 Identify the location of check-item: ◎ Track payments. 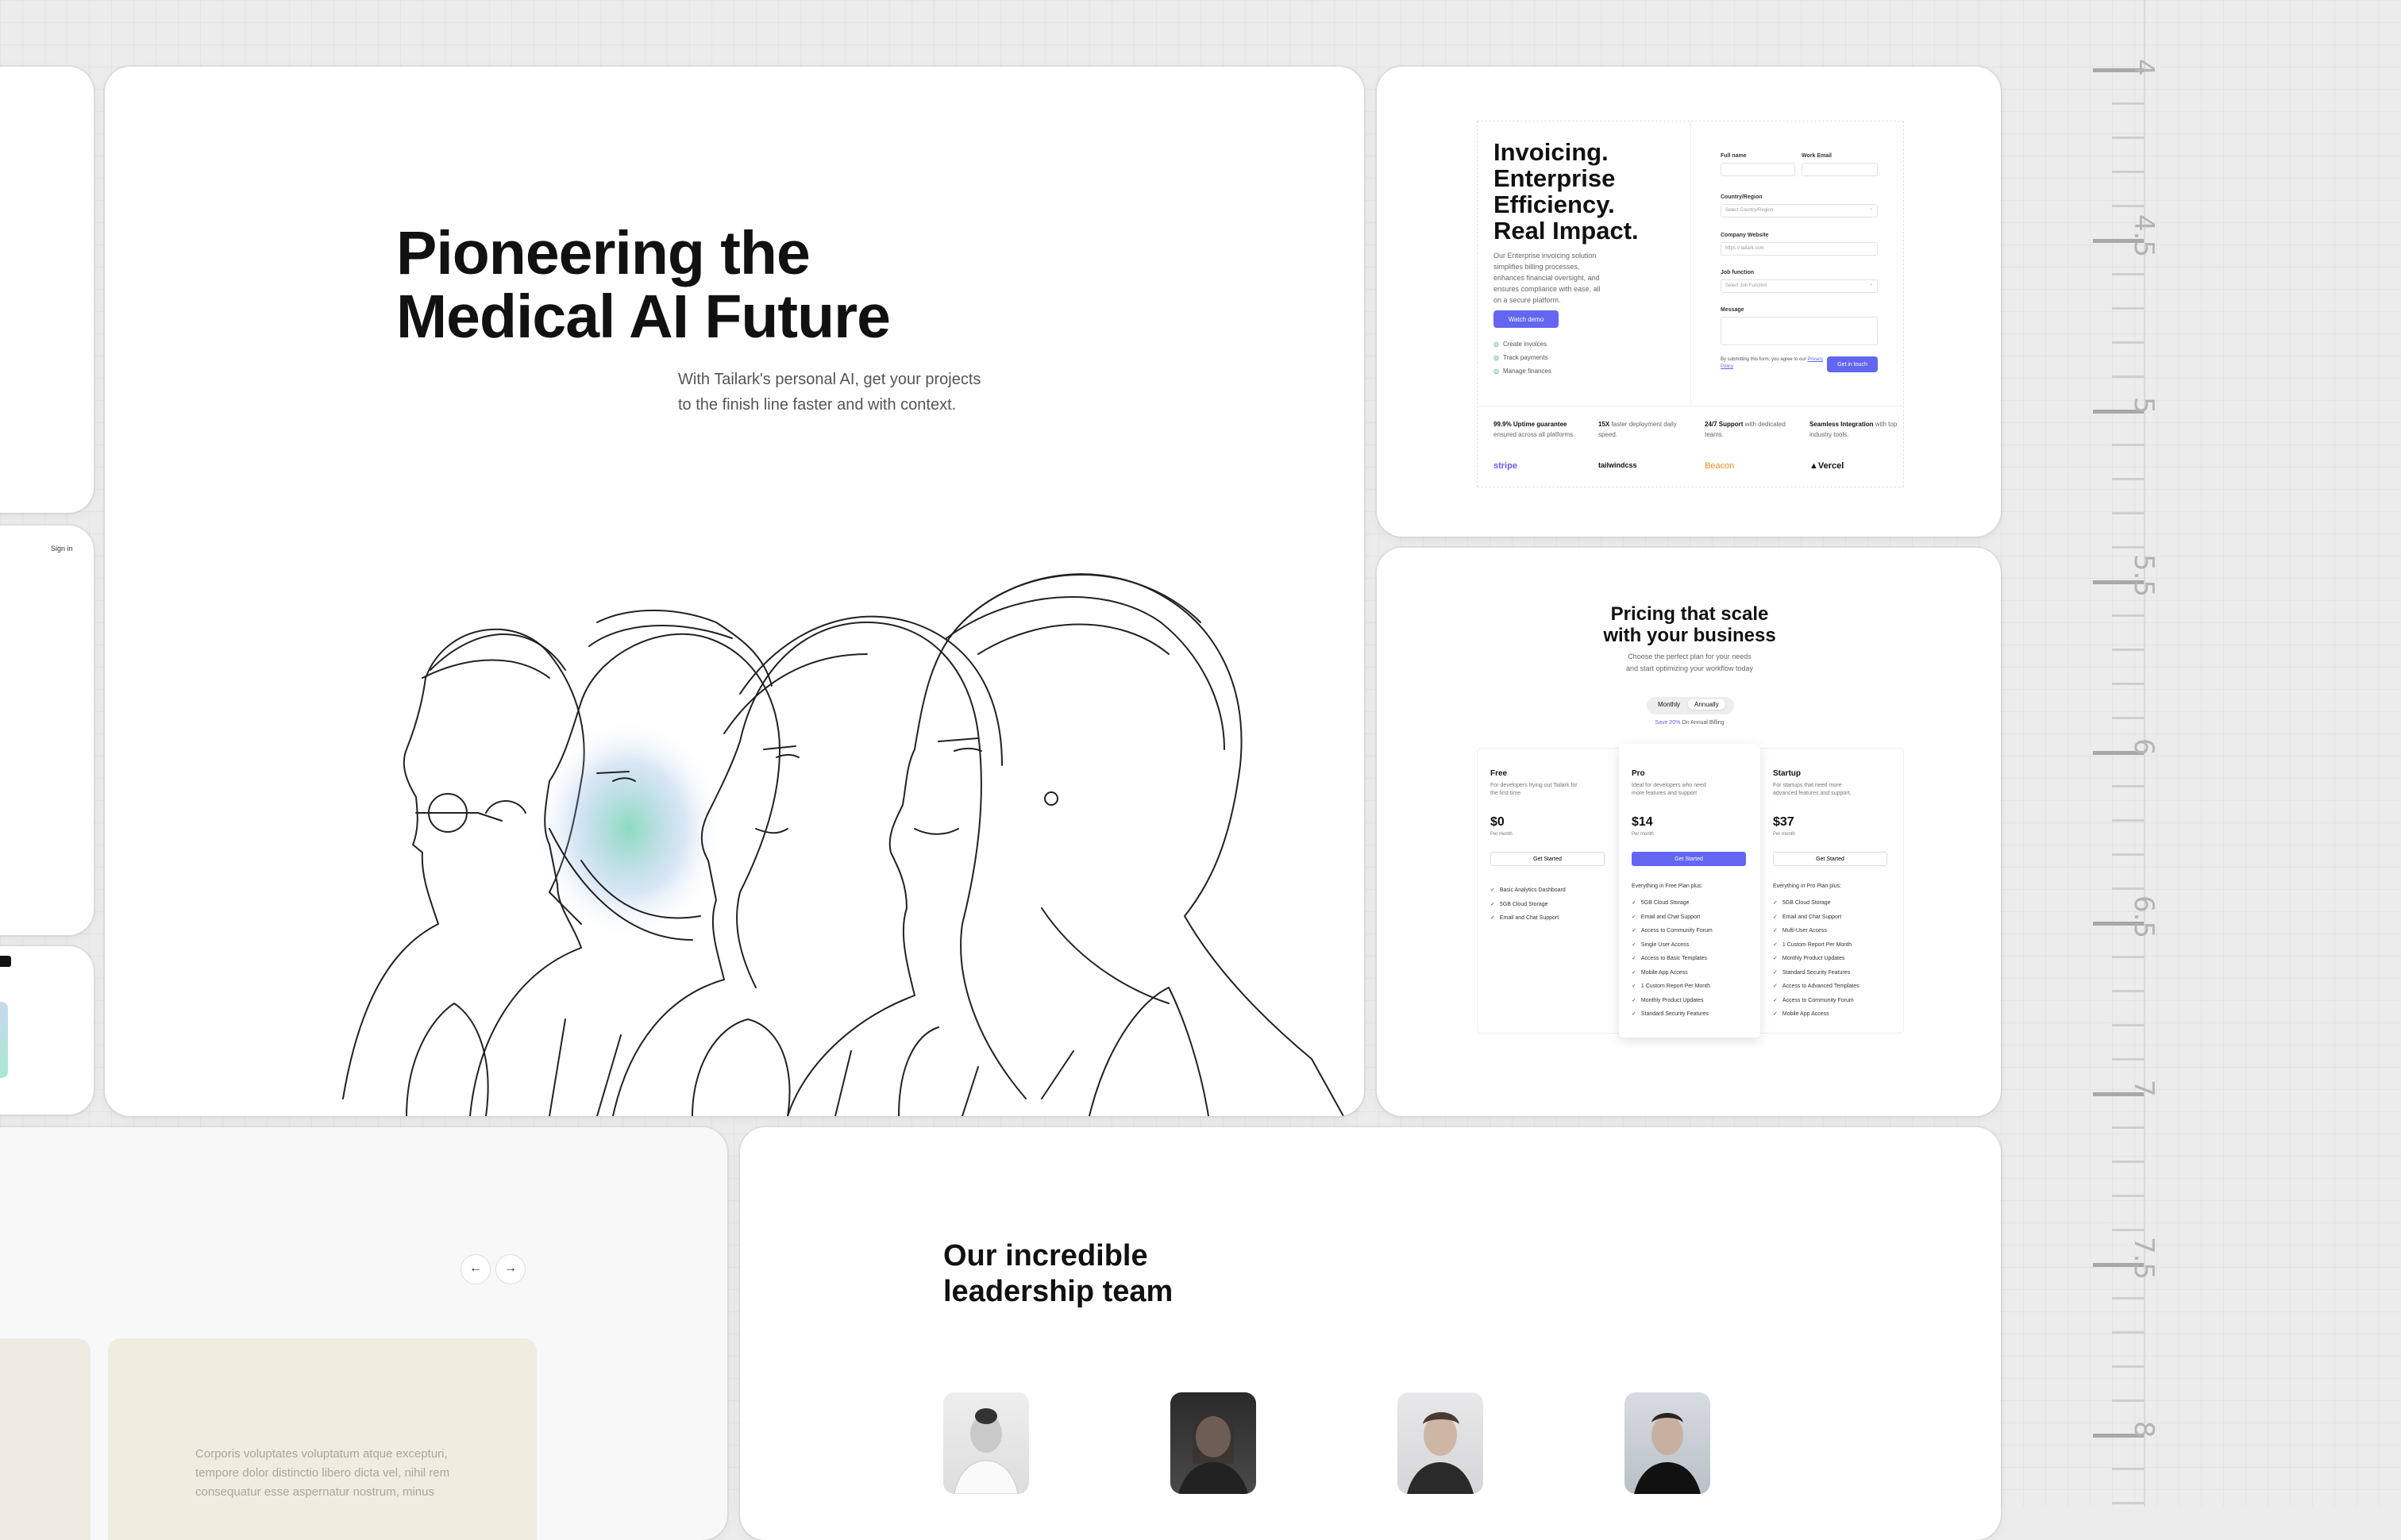
(1521, 357).